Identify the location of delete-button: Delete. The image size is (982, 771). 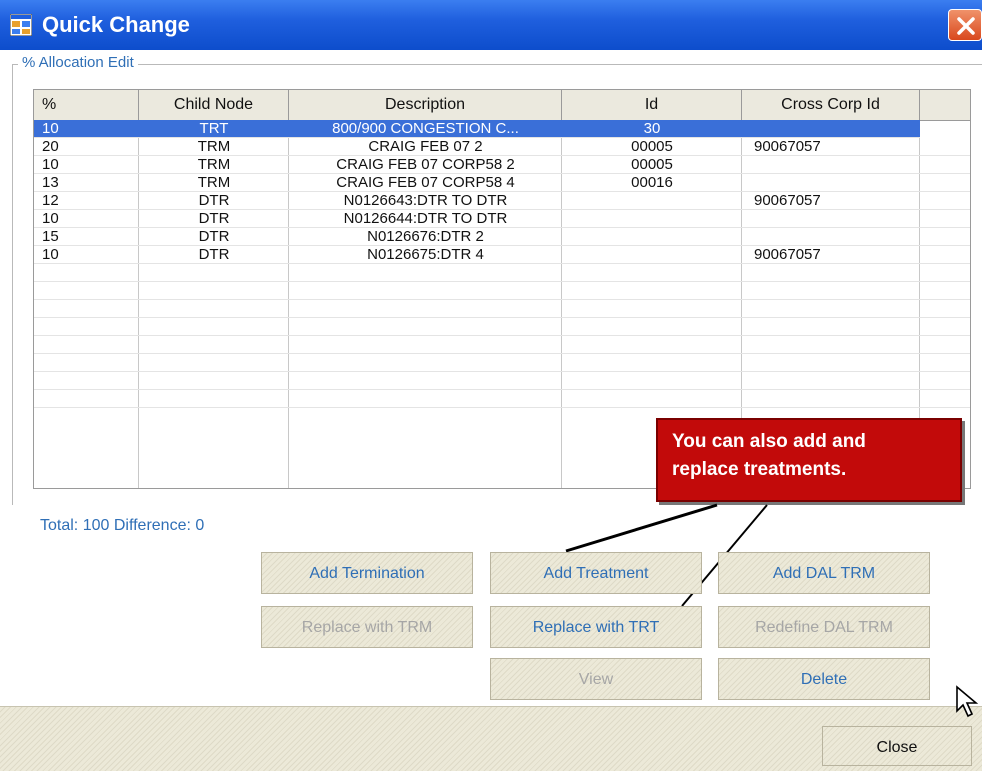
(824, 679).